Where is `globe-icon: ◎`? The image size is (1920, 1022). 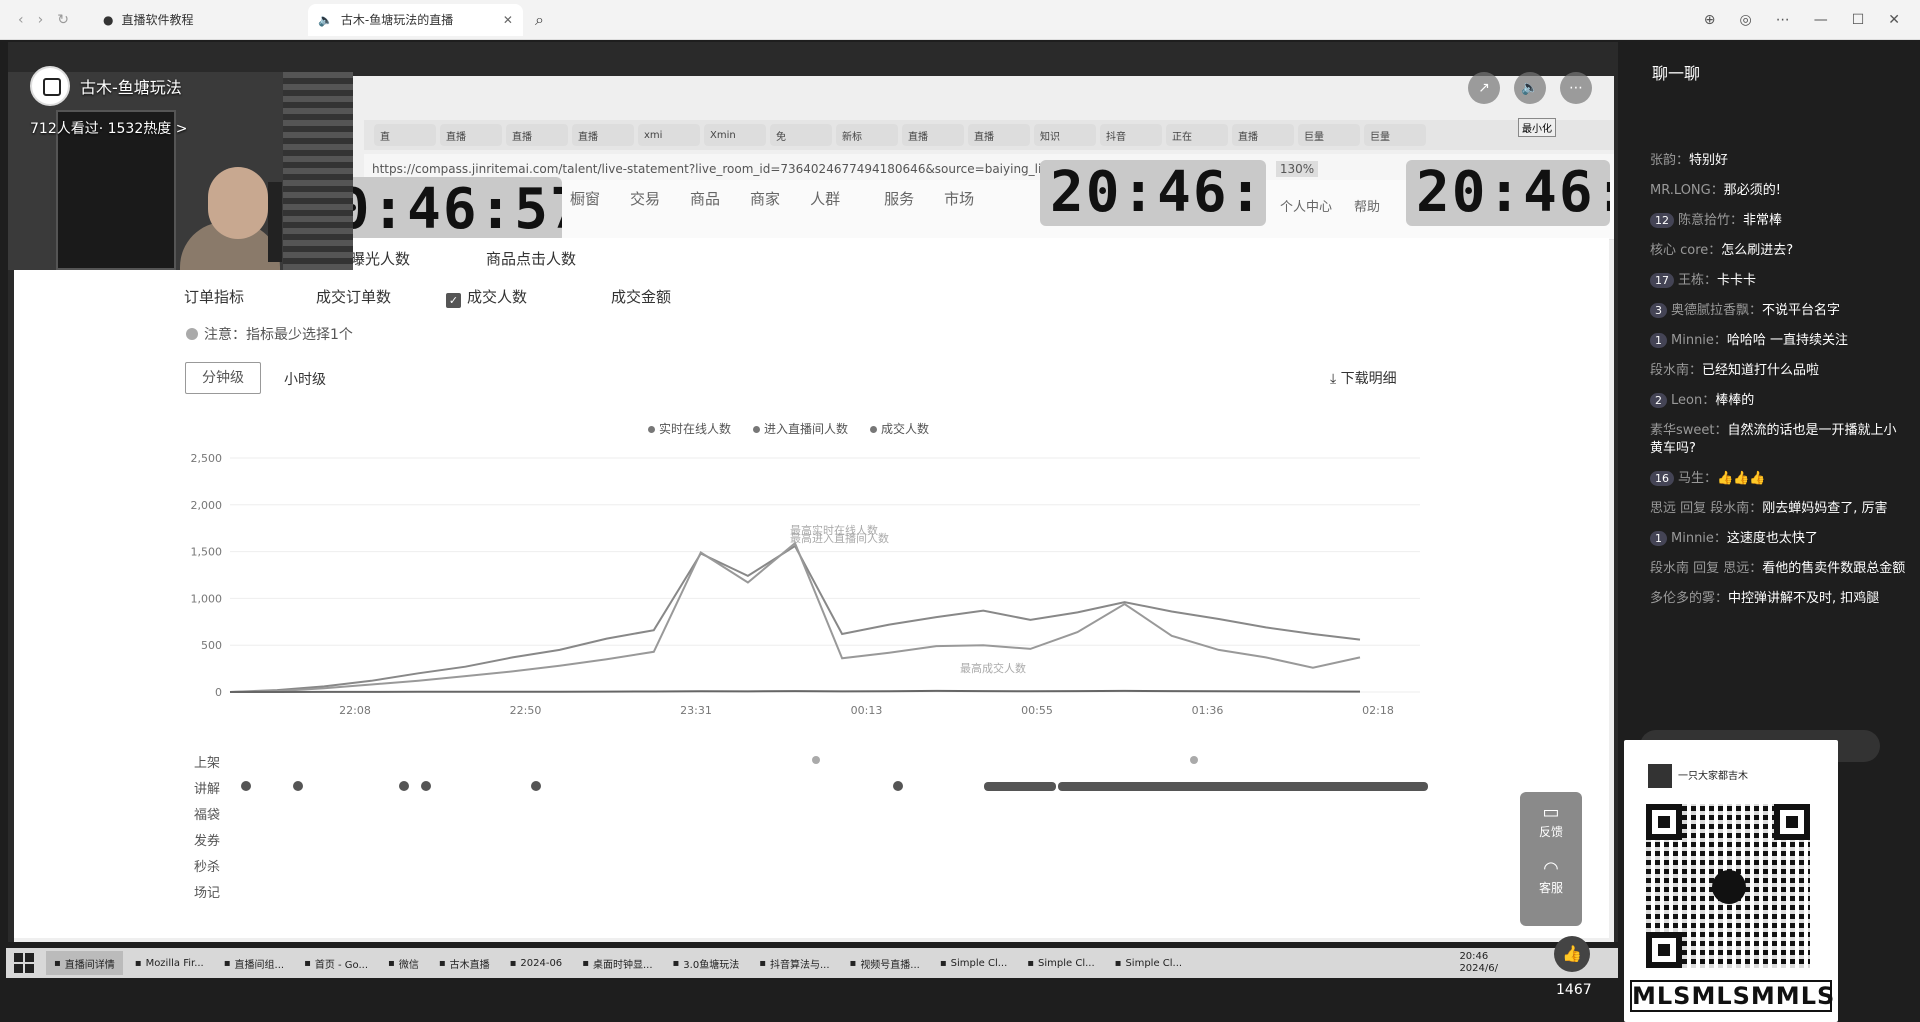 globe-icon: ◎ is located at coordinates (1745, 20).